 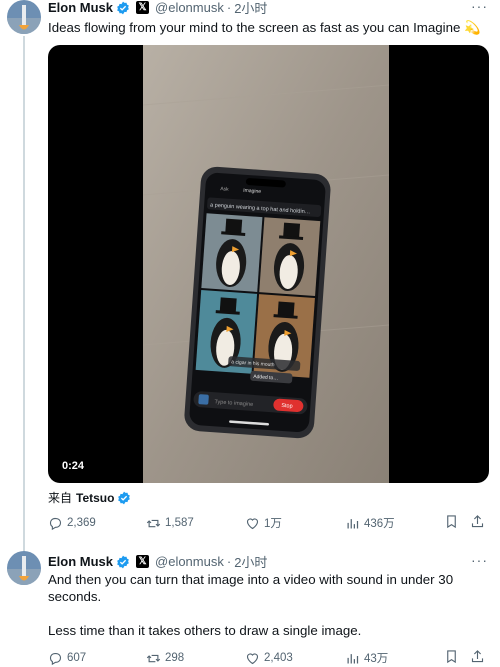 I want to click on like-button: 1万, so click(x=263, y=523).